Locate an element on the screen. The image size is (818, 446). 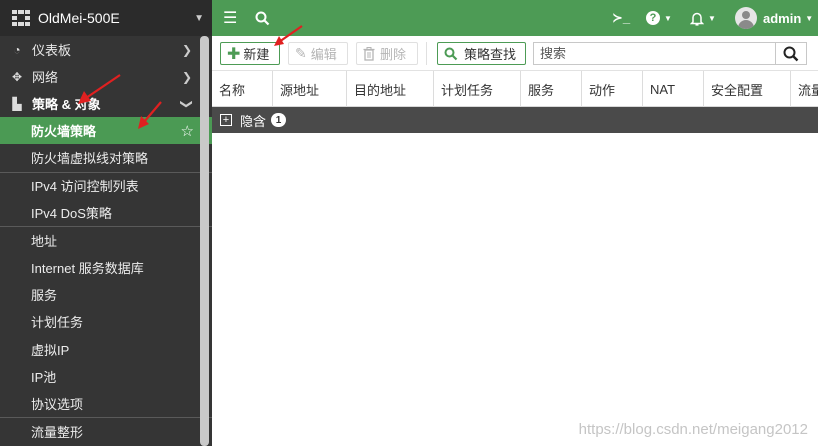
sidebar-item-schedules: 计划任务 is located at coordinates (106, 321).